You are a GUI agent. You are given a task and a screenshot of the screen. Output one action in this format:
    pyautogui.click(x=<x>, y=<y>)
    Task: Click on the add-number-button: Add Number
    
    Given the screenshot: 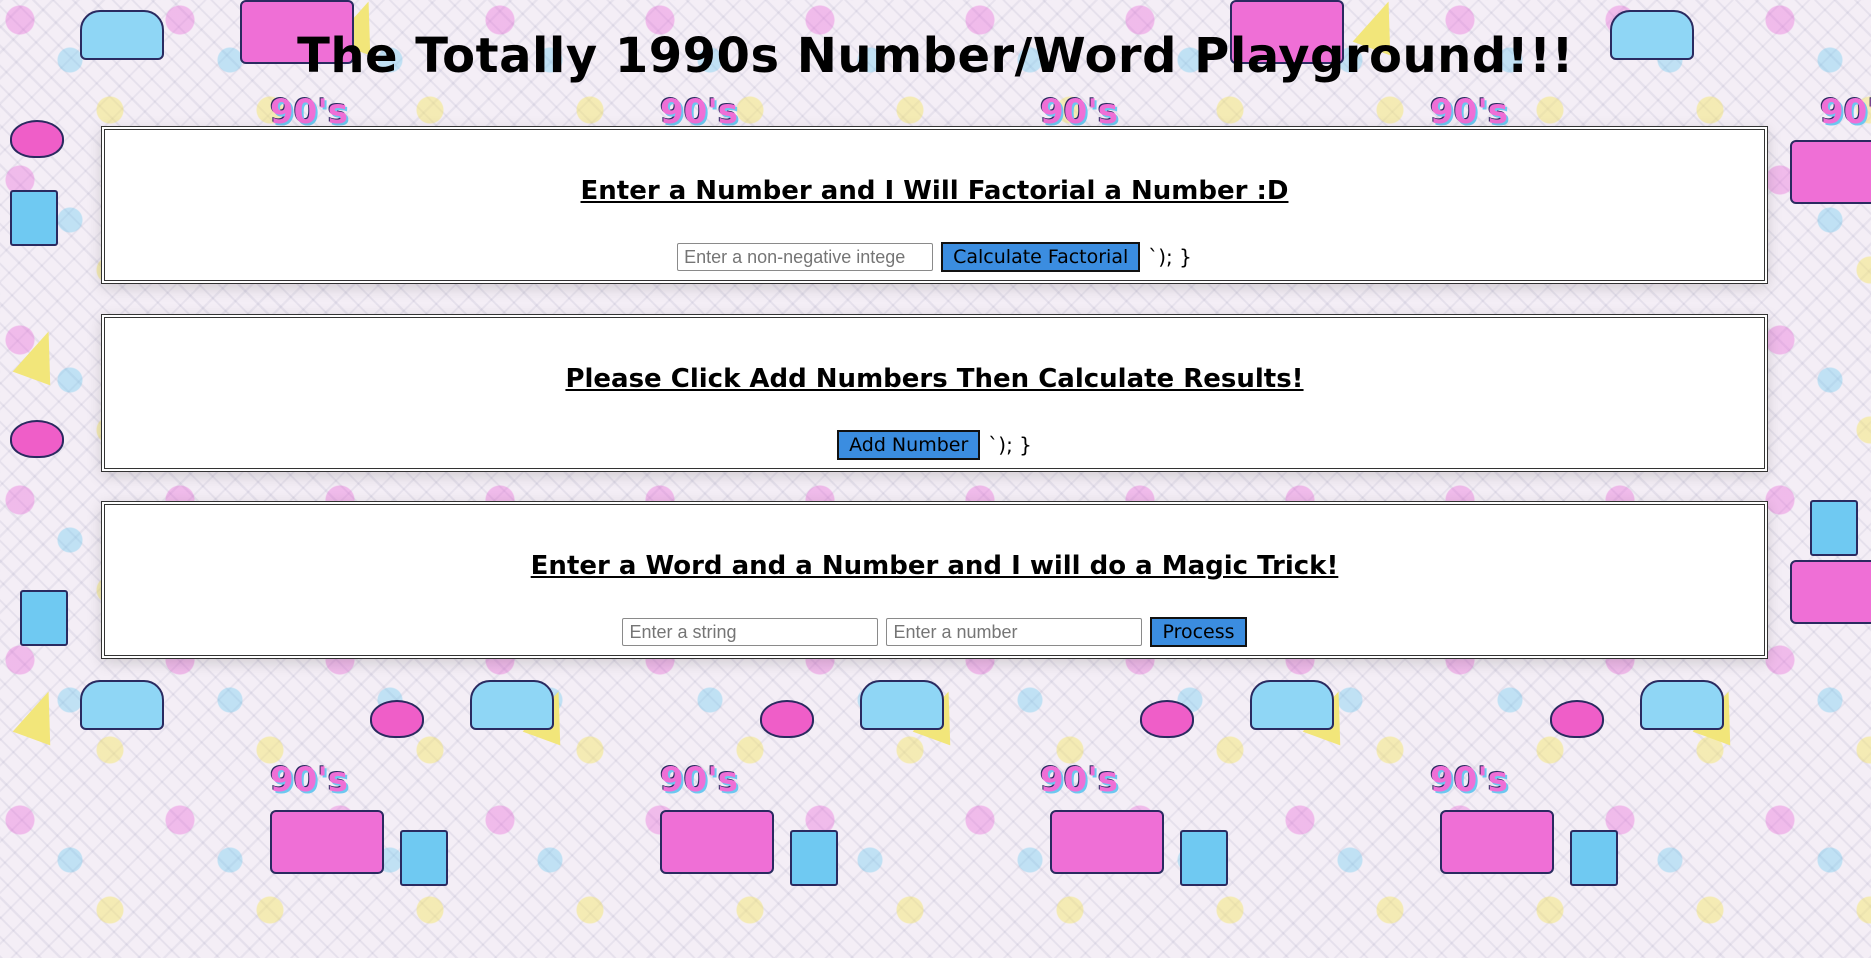 What is the action you would take?
    pyautogui.click(x=909, y=445)
    